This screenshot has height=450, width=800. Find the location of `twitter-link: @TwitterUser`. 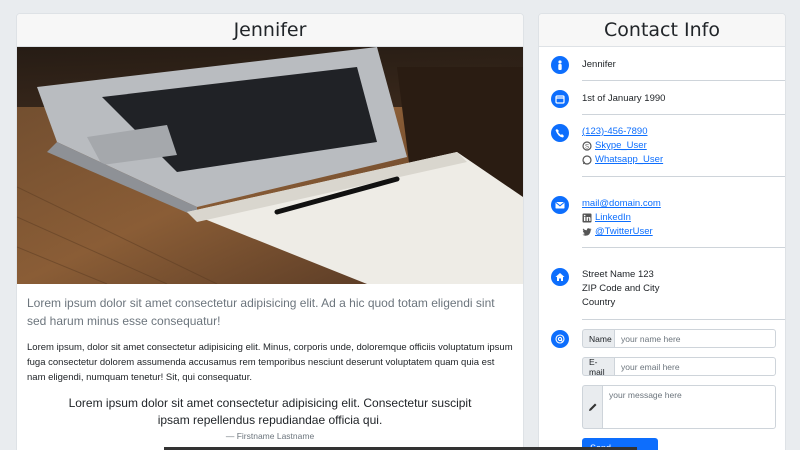

twitter-link: @TwitterUser is located at coordinates (624, 232).